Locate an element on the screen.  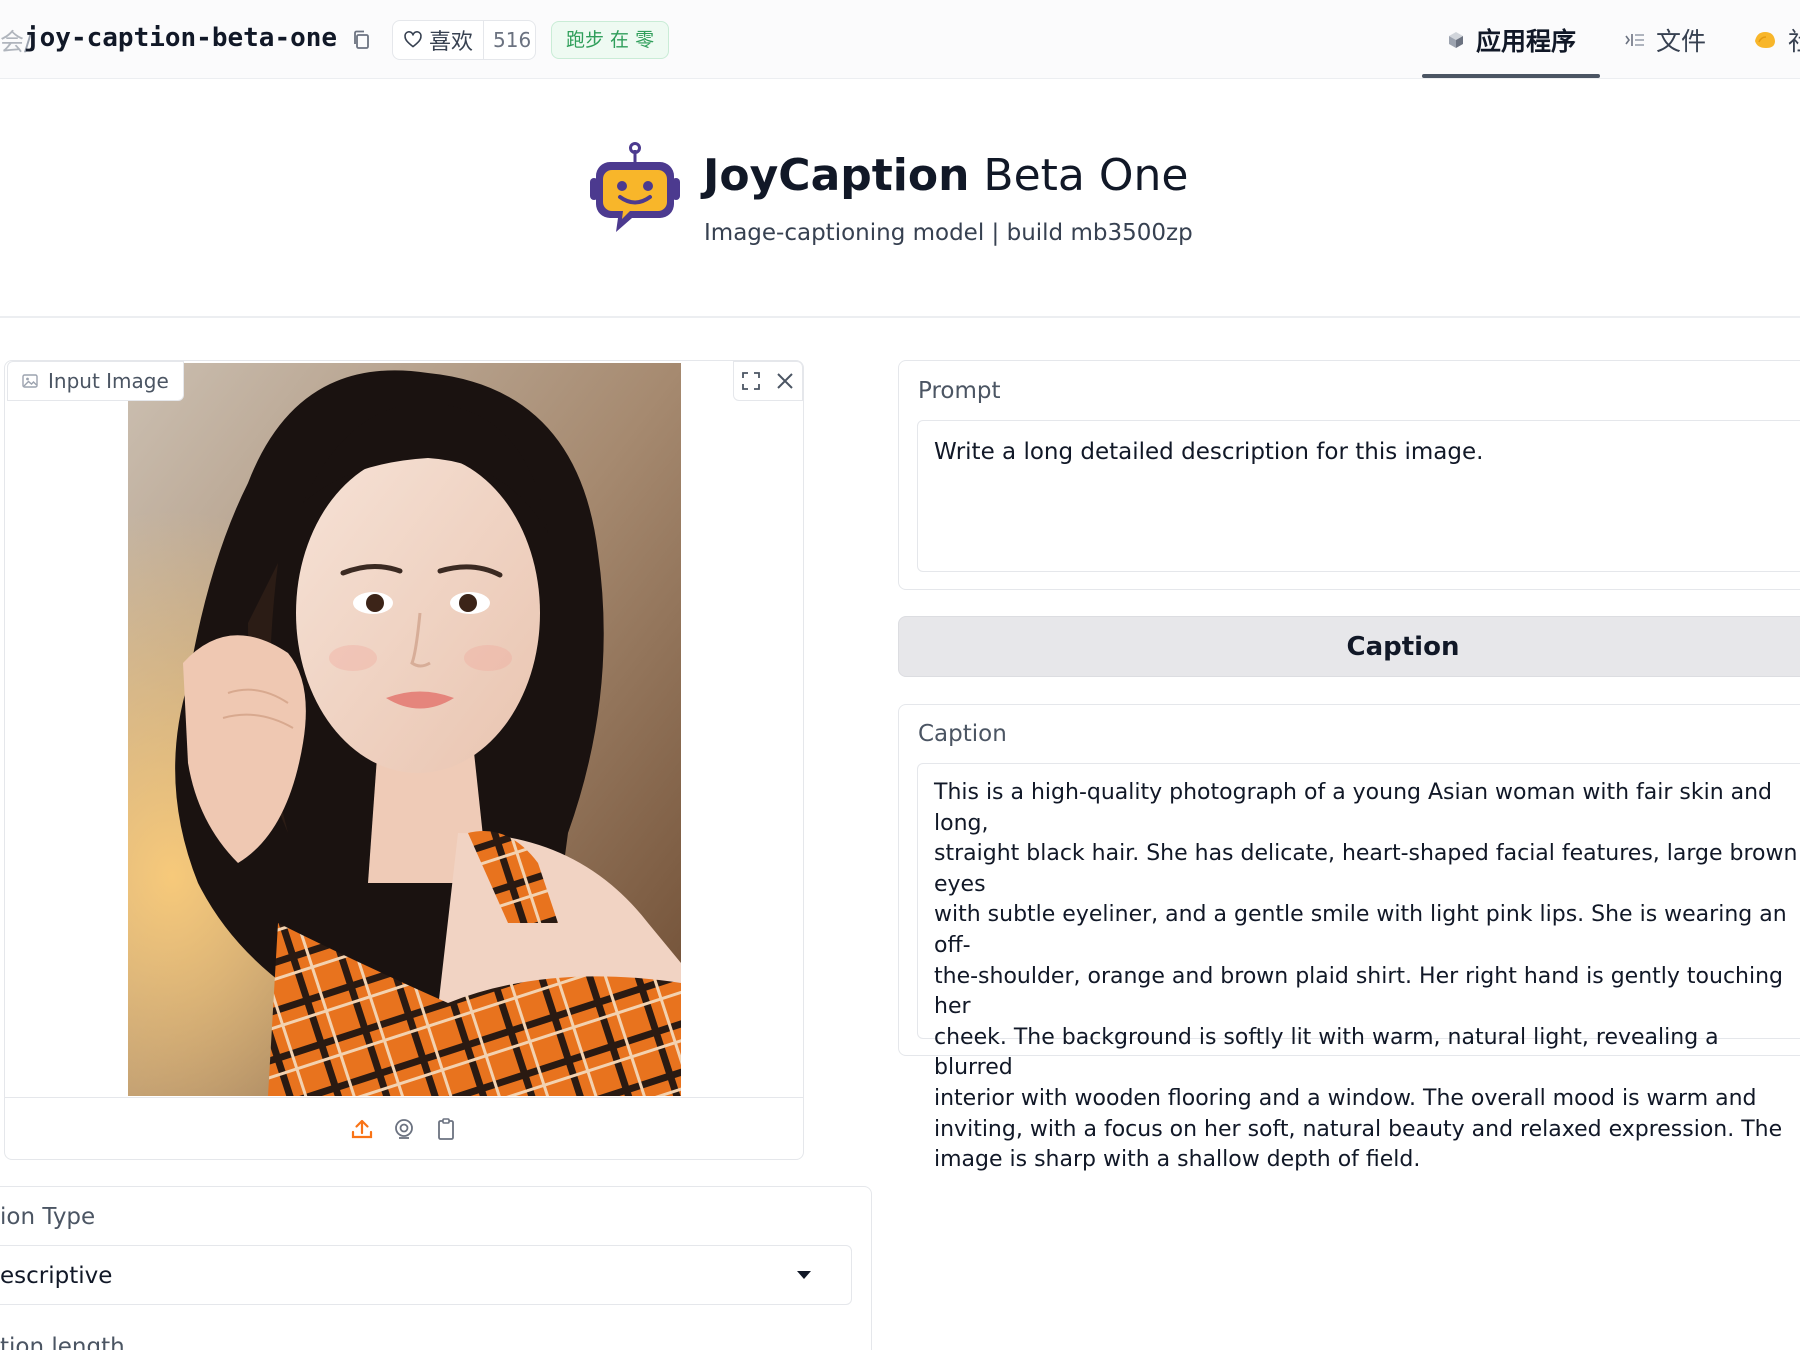
caption-length-label: tion length is located at coordinates (62, 1342).